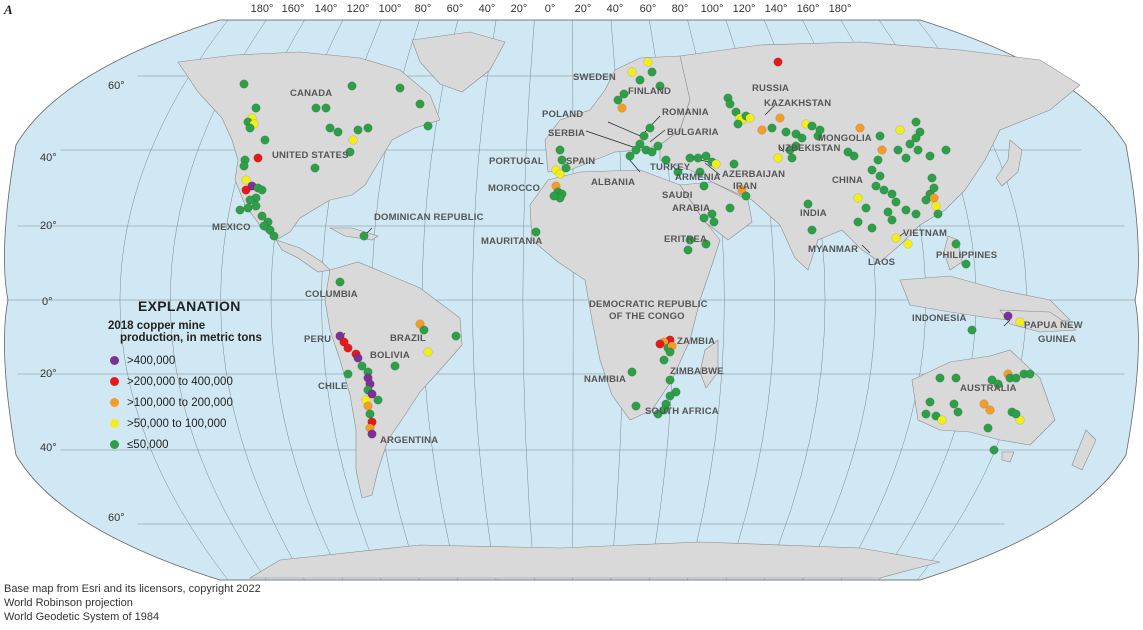  Describe the element at coordinates (318, 339) in the screenshot. I see `country-label: PERU` at that location.